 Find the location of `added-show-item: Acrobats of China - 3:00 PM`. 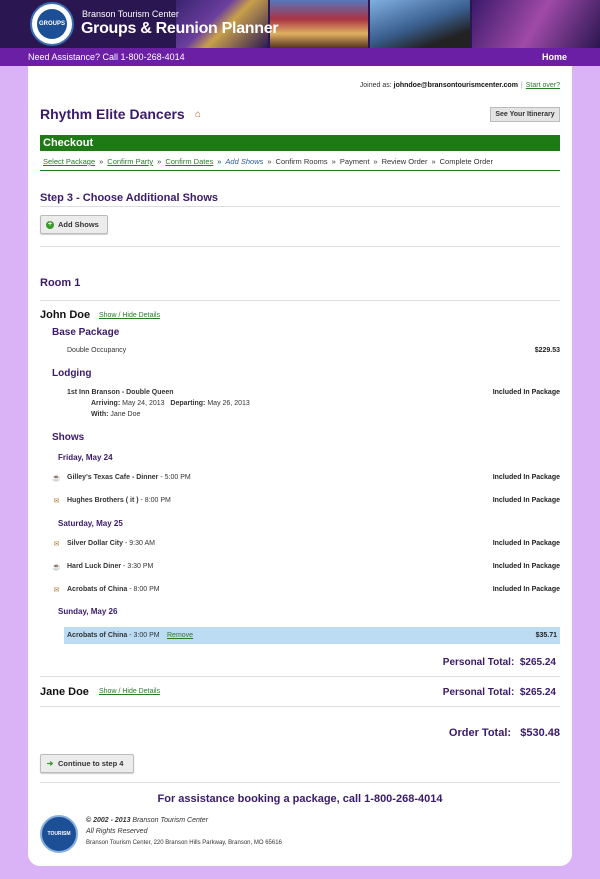

added-show-item: Acrobats of China - 3:00 PM is located at coordinates (113, 635).